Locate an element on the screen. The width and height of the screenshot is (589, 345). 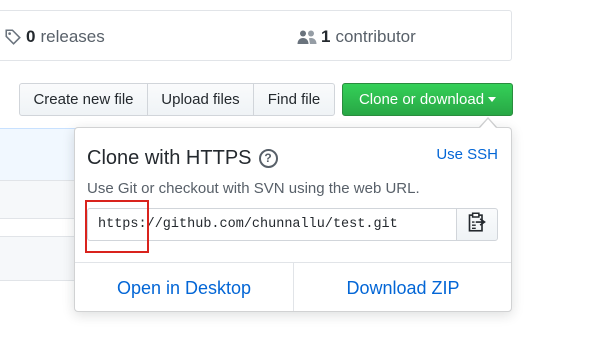
contributors-label: contributor is located at coordinates (375, 36).